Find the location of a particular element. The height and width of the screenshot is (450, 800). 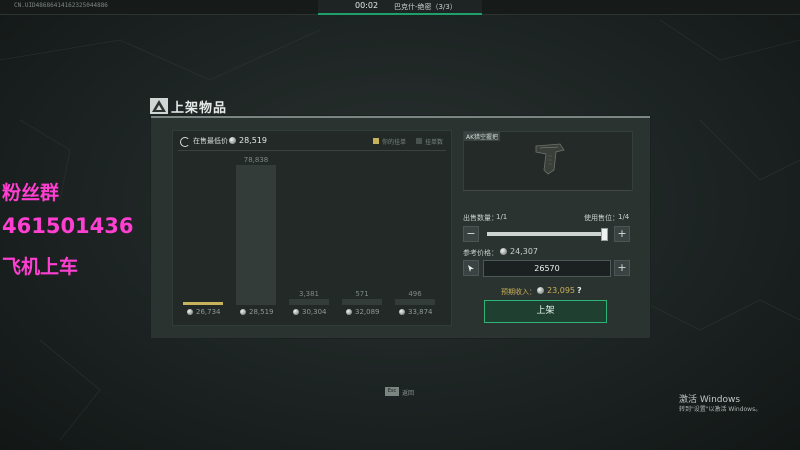

price-preset-button is located at coordinates (471, 268).